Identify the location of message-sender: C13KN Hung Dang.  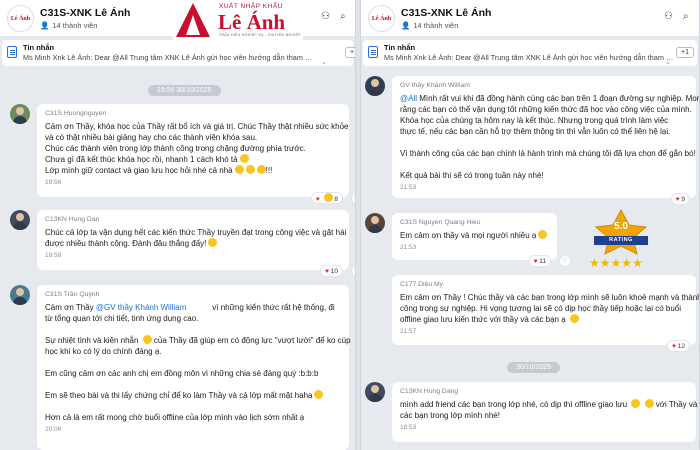
(429, 391).